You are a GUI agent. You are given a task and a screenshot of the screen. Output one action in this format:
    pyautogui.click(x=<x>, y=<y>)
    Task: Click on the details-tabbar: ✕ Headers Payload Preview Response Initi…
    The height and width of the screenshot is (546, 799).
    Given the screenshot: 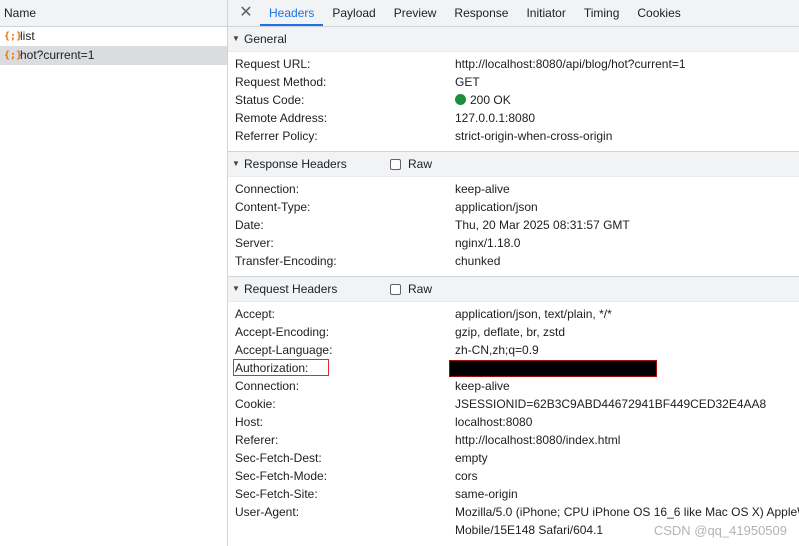 What is the action you would take?
    pyautogui.click(x=513, y=13)
    